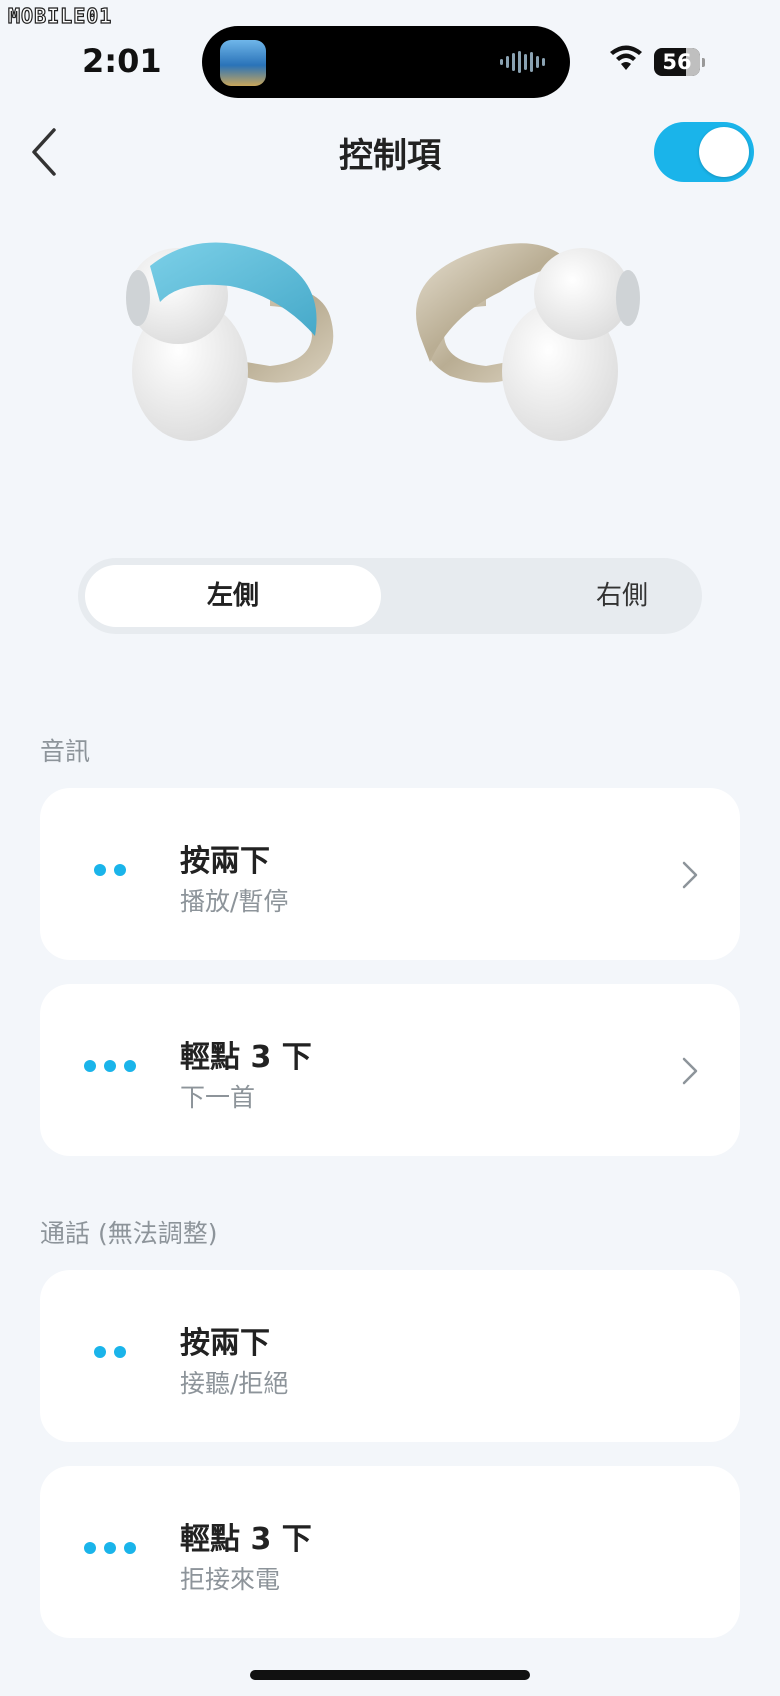 This screenshot has height=1696, width=780. I want to click on controls-enable-toggle, so click(704, 152).